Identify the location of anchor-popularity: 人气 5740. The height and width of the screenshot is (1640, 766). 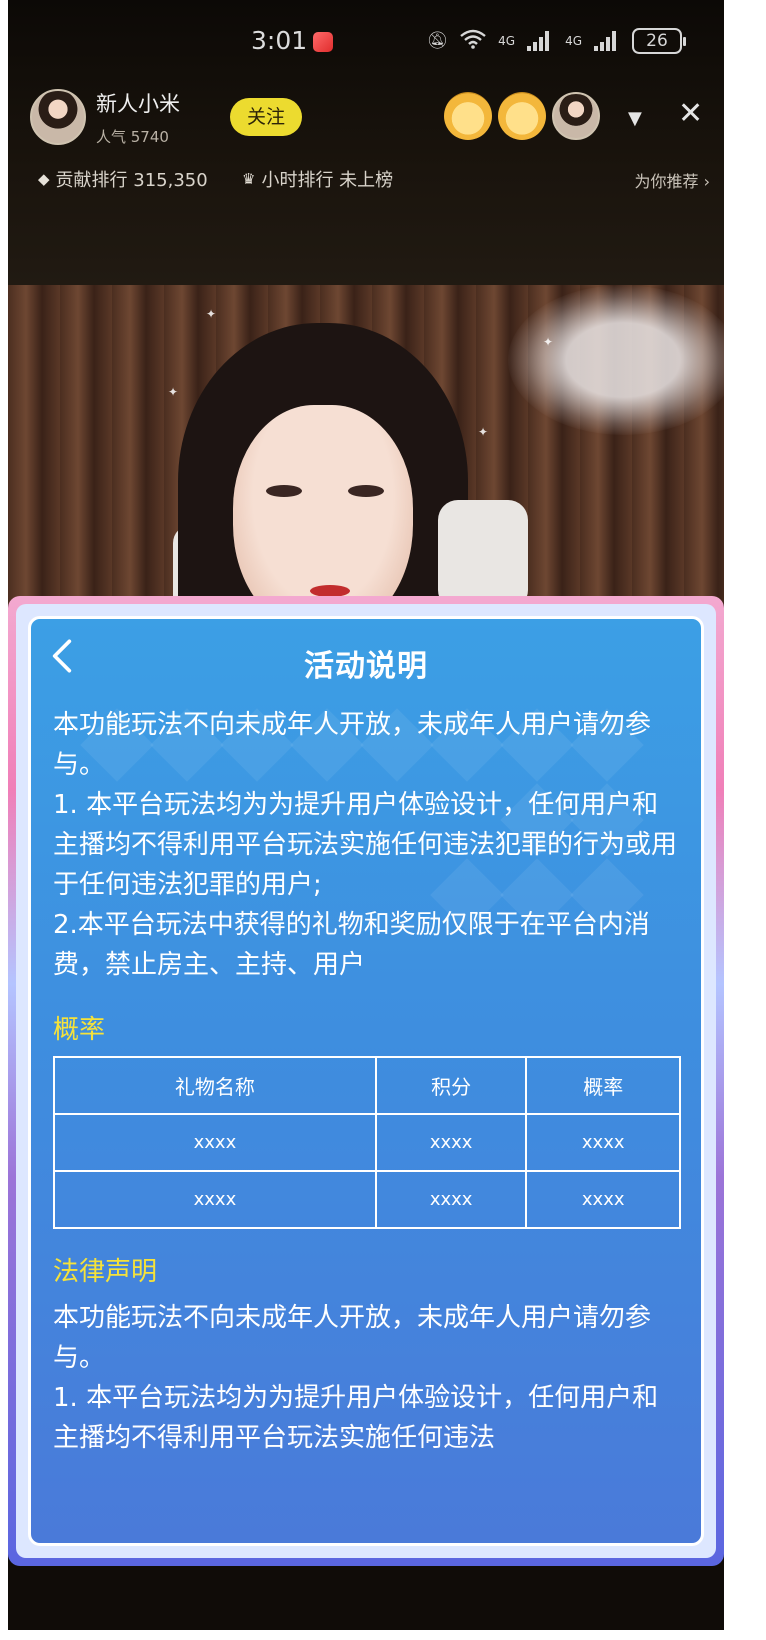
(132, 136).